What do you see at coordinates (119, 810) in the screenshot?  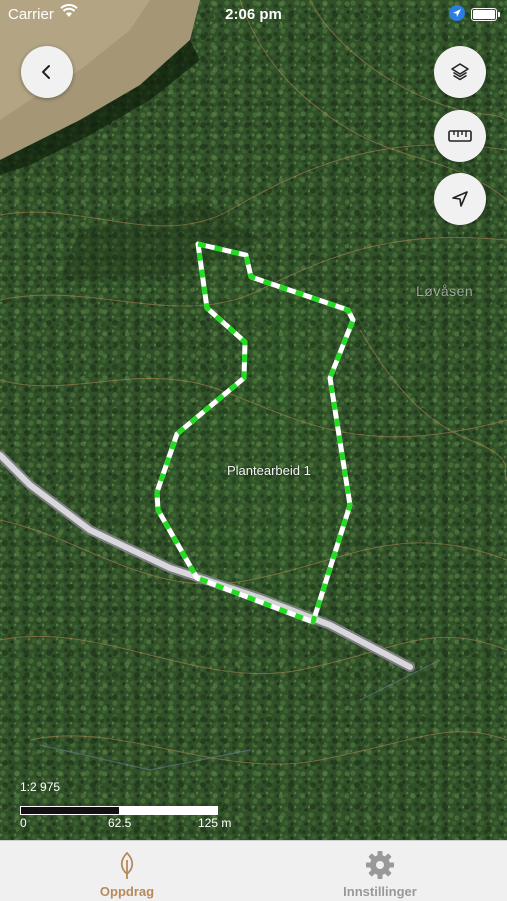 I see `scale-bar-graphic` at bounding box center [119, 810].